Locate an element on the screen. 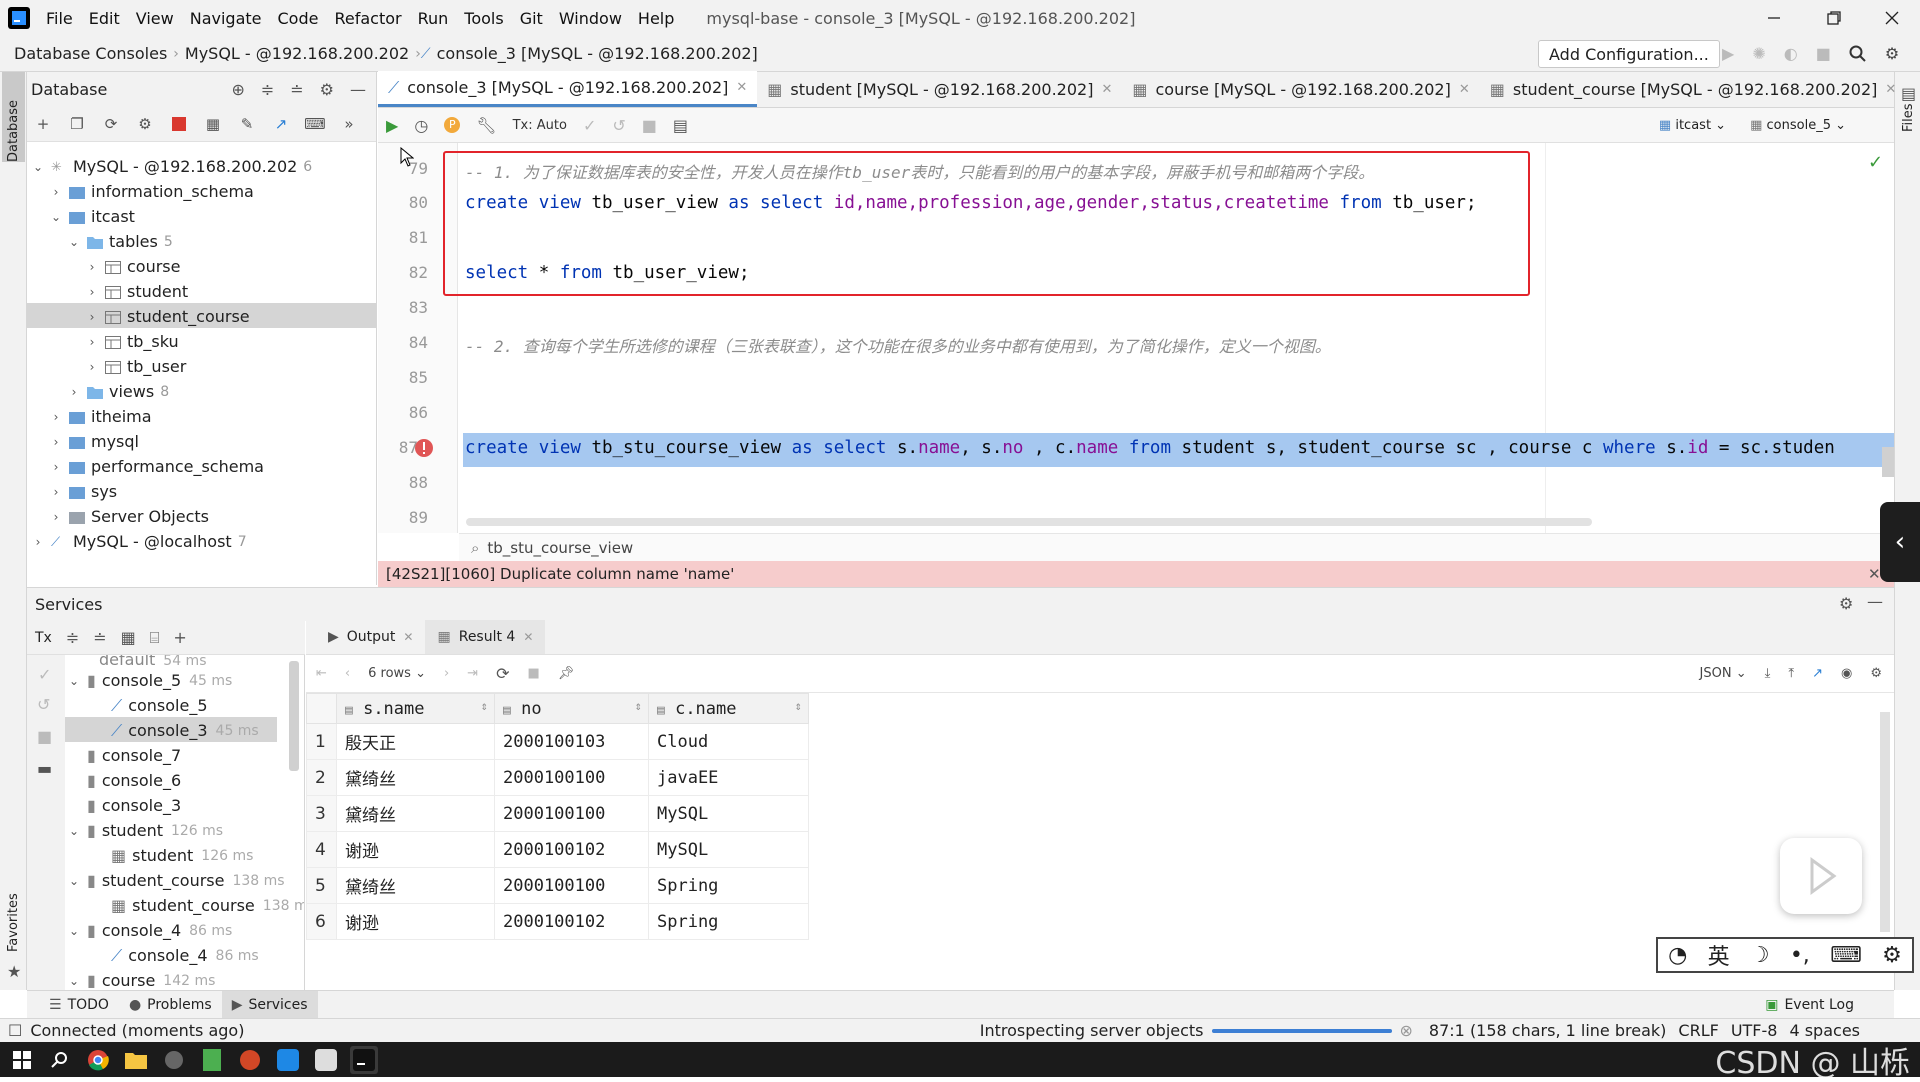 The width and height of the screenshot is (1920, 1082). table-row: 3 黛绮丝 2000100100 MySQL is located at coordinates (557, 813).